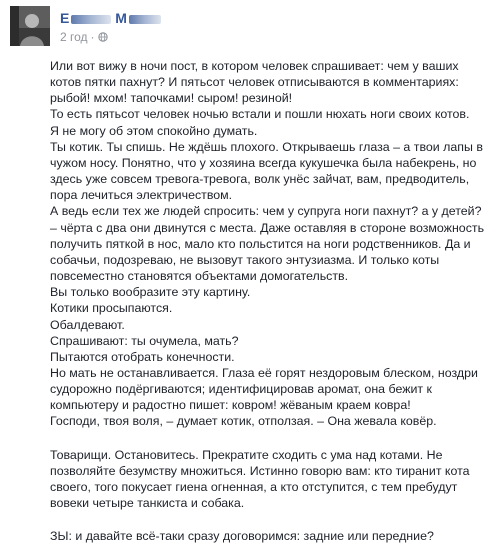  Describe the element at coordinates (154, 130) in the screenshot. I see `paragraph: Я не могу об этом спокойно думать.` at that location.